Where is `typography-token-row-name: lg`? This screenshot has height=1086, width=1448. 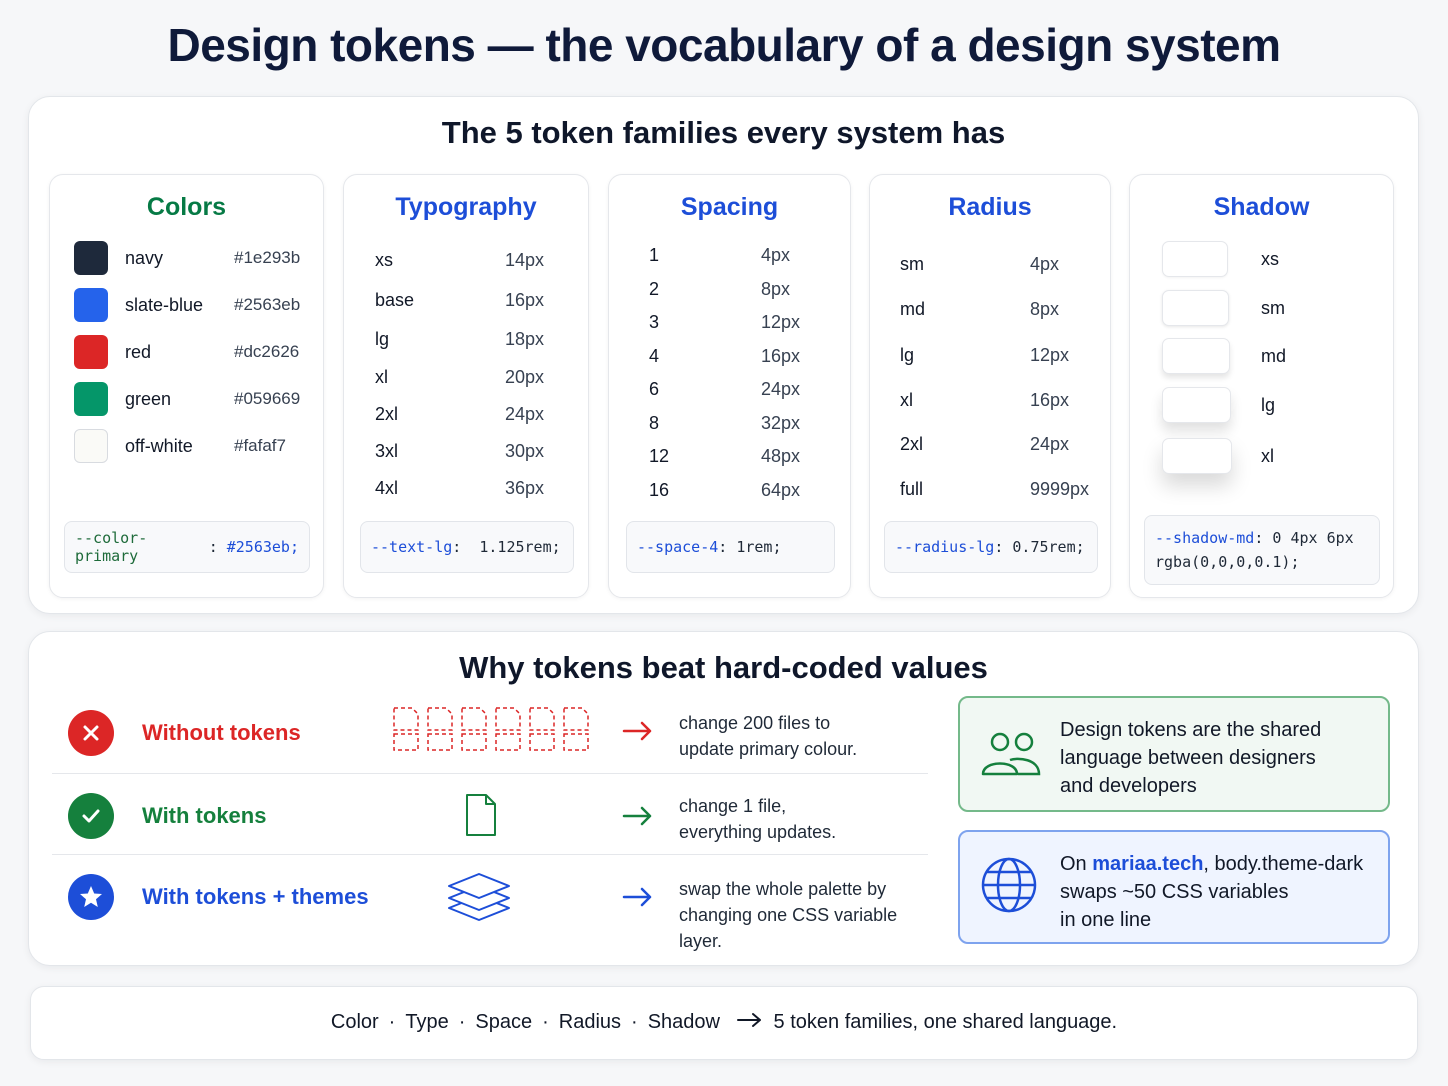 typography-token-row-name: lg is located at coordinates (382, 339).